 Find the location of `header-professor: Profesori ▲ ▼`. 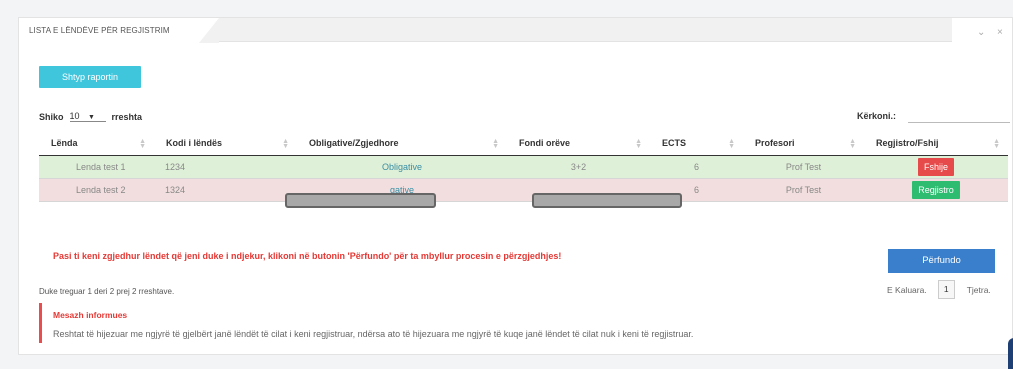

header-professor: Profesori ▲ ▼ is located at coordinates (803, 144).